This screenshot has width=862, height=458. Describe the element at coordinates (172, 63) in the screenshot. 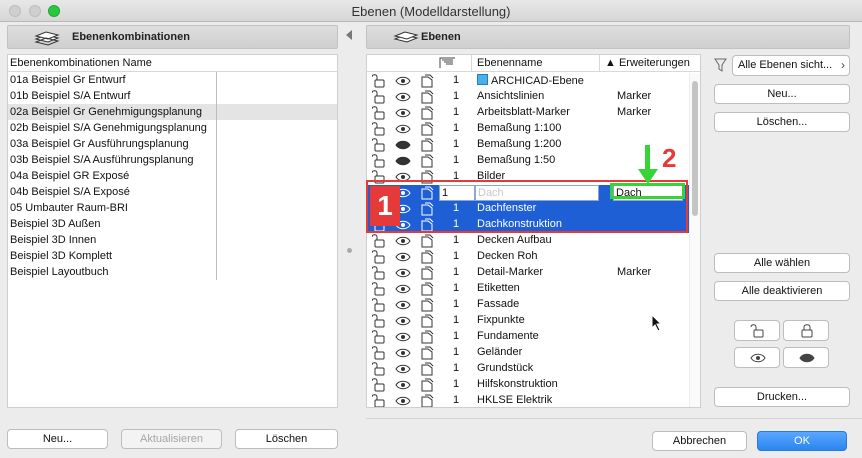

I see `layer-combinations-column-header: Ebenenkombinationen Name` at that location.